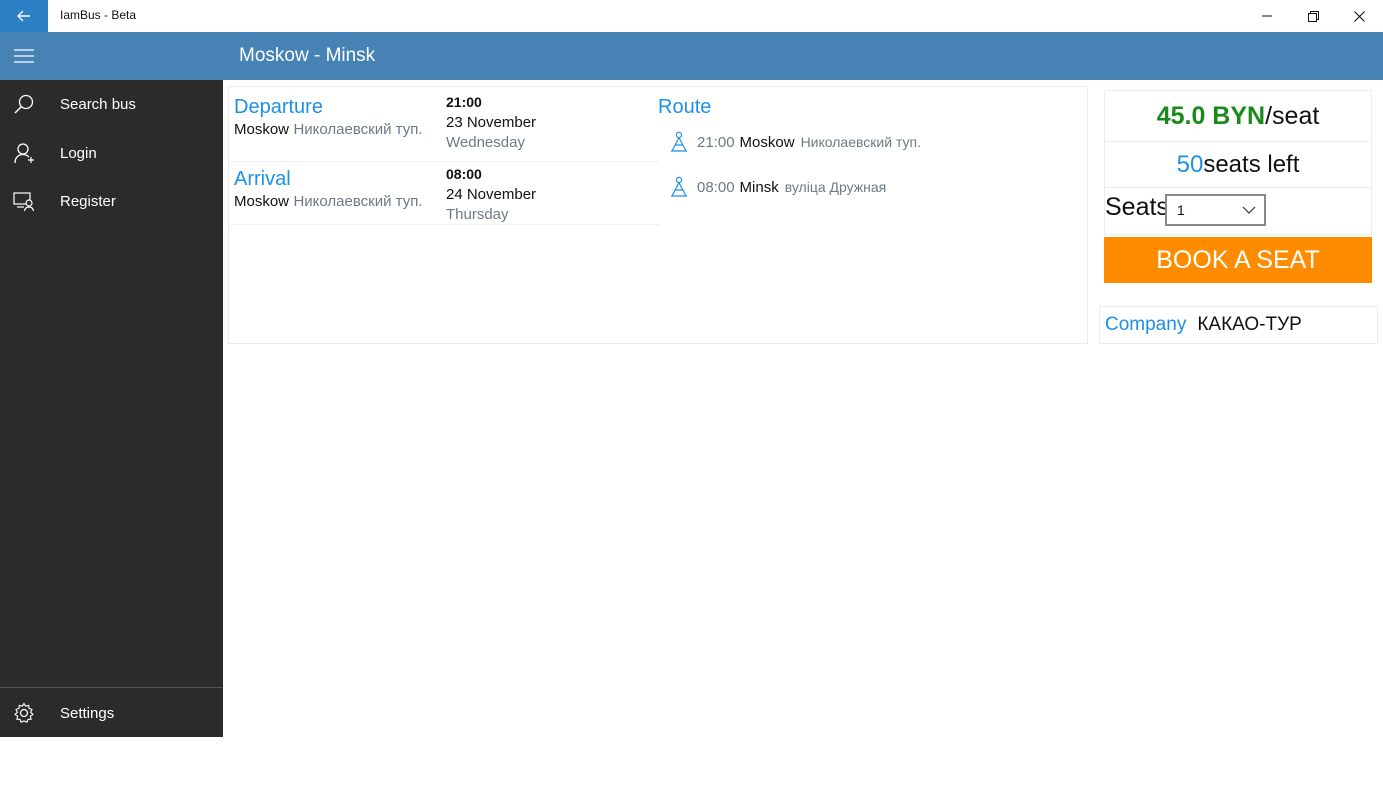  I want to click on departure-city: Moskow, so click(262, 129).